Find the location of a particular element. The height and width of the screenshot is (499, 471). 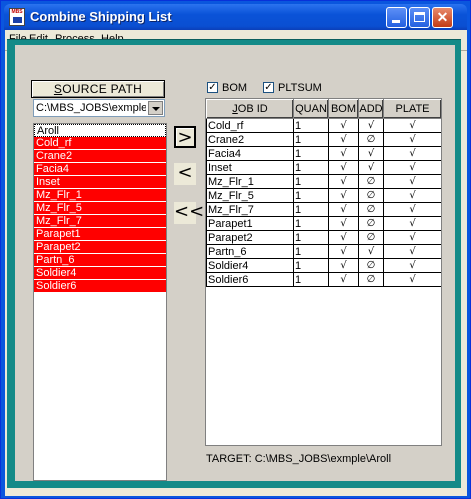

add-selected-button: > is located at coordinates (185, 137).